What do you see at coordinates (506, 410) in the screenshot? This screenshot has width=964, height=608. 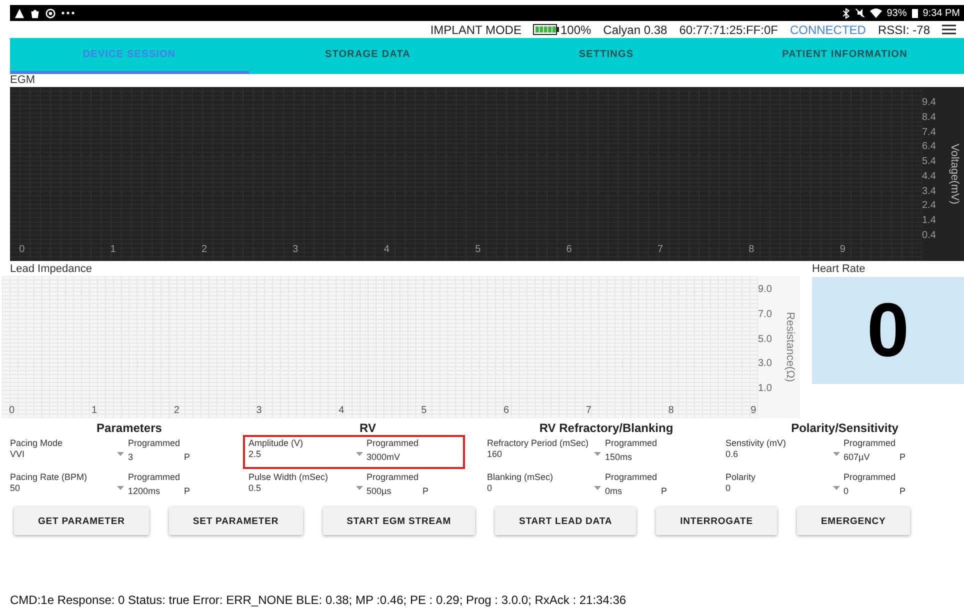 I see `x-tick-label: 6` at bounding box center [506, 410].